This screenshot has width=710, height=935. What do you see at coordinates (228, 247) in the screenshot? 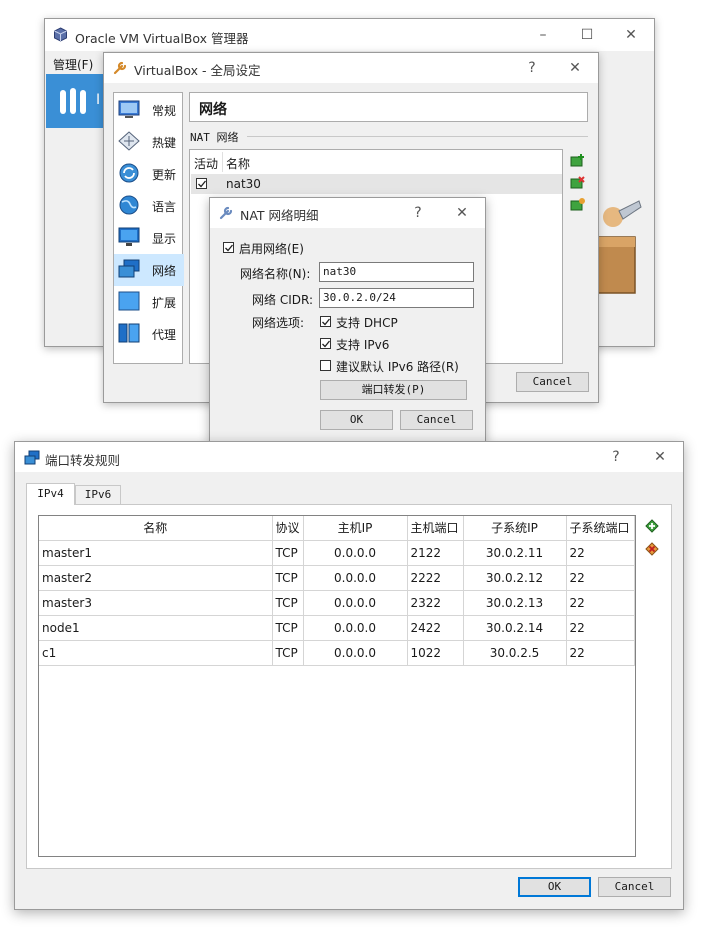
I see `enable-network-checkbox` at bounding box center [228, 247].